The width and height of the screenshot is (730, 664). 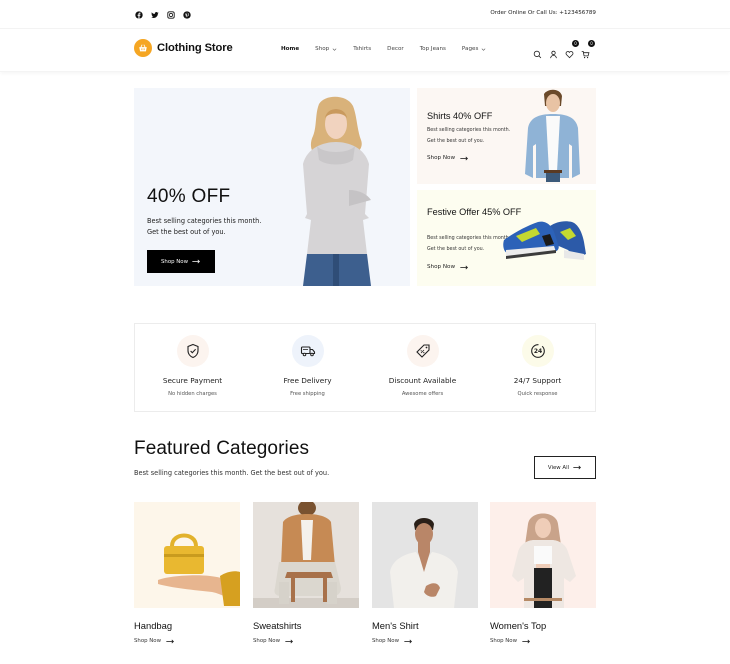 I want to click on svg-text: 24, so click(x=537, y=351).